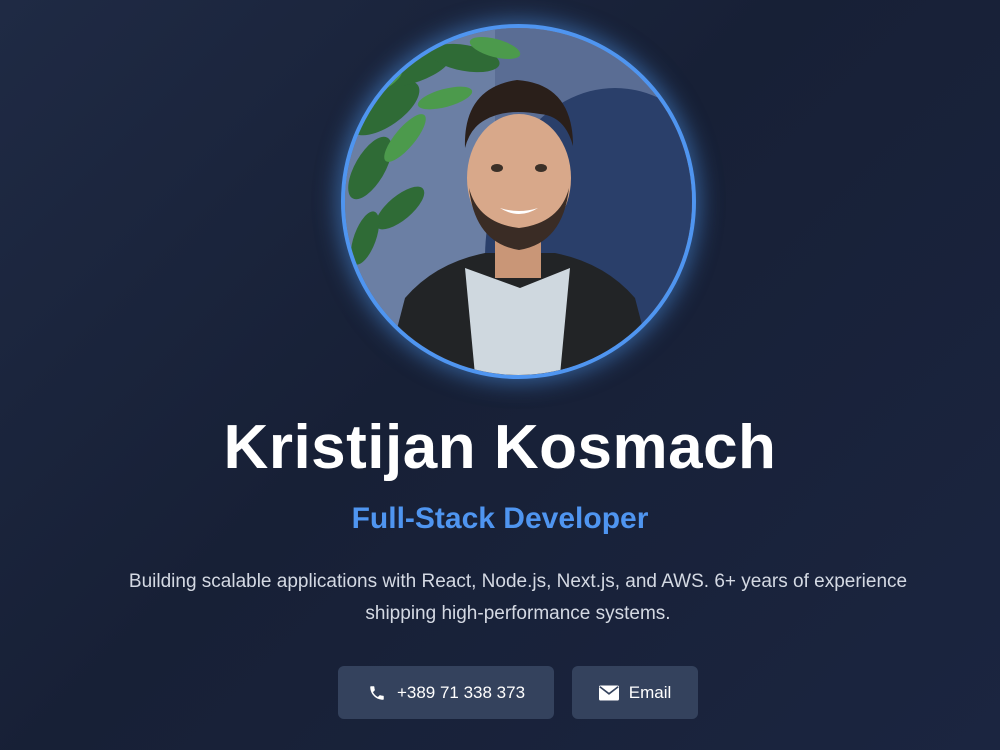  I want to click on profile-name: Kristijan Kosmach, so click(500, 447).